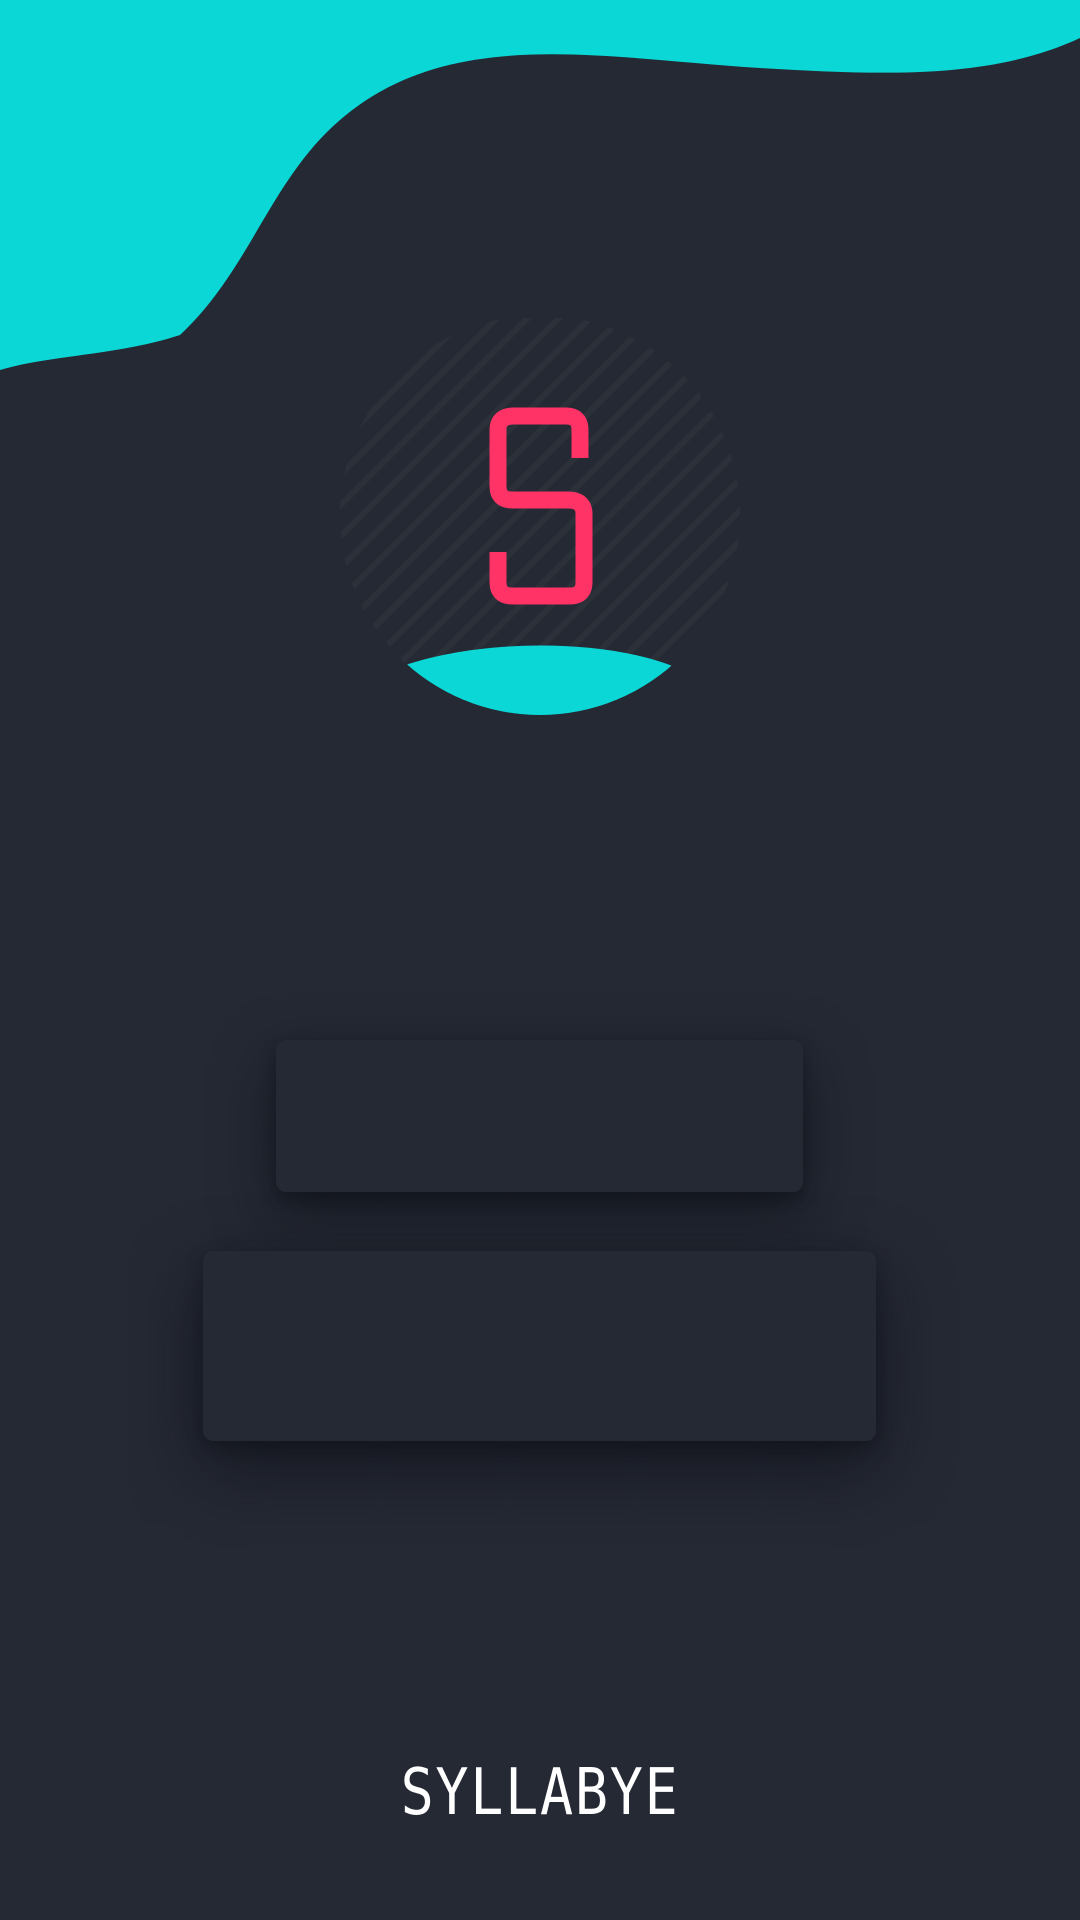  What do you see at coordinates (540, 1793) in the screenshot?
I see `brand-wordmark: SYLLABYE` at bounding box center [540, 1793].